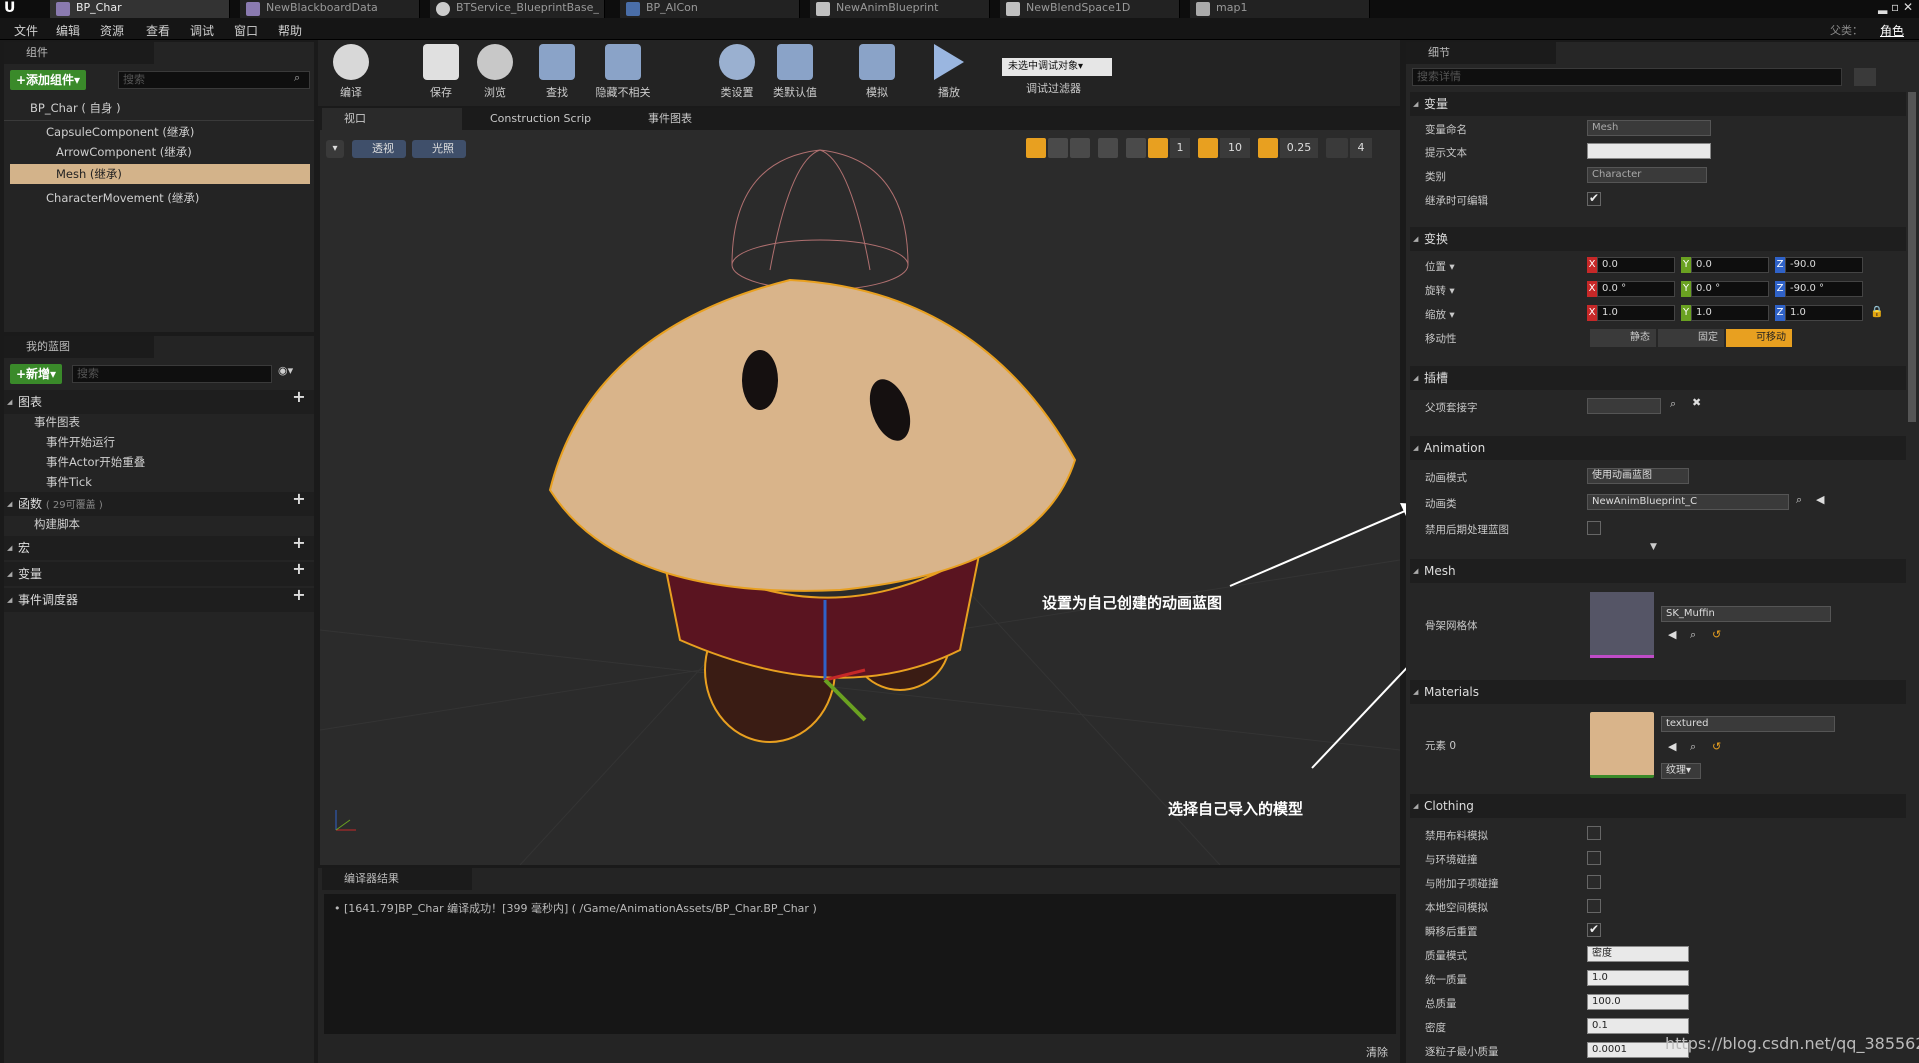 The image size is (1919, 1063). What do you see at coordinates (160, 174) in the screenshot?
I see `component-mesh: Mesh (继承)` at bounding box center [160, 174].